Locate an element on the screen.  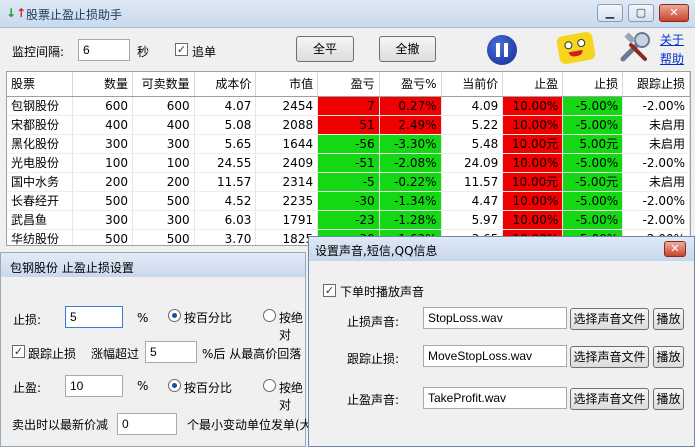
table-cell: -23 is located at coordinates (348, 220).